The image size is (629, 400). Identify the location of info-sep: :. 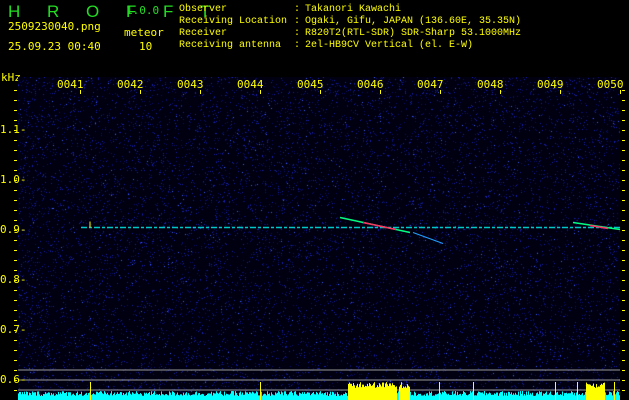
(297, 21).